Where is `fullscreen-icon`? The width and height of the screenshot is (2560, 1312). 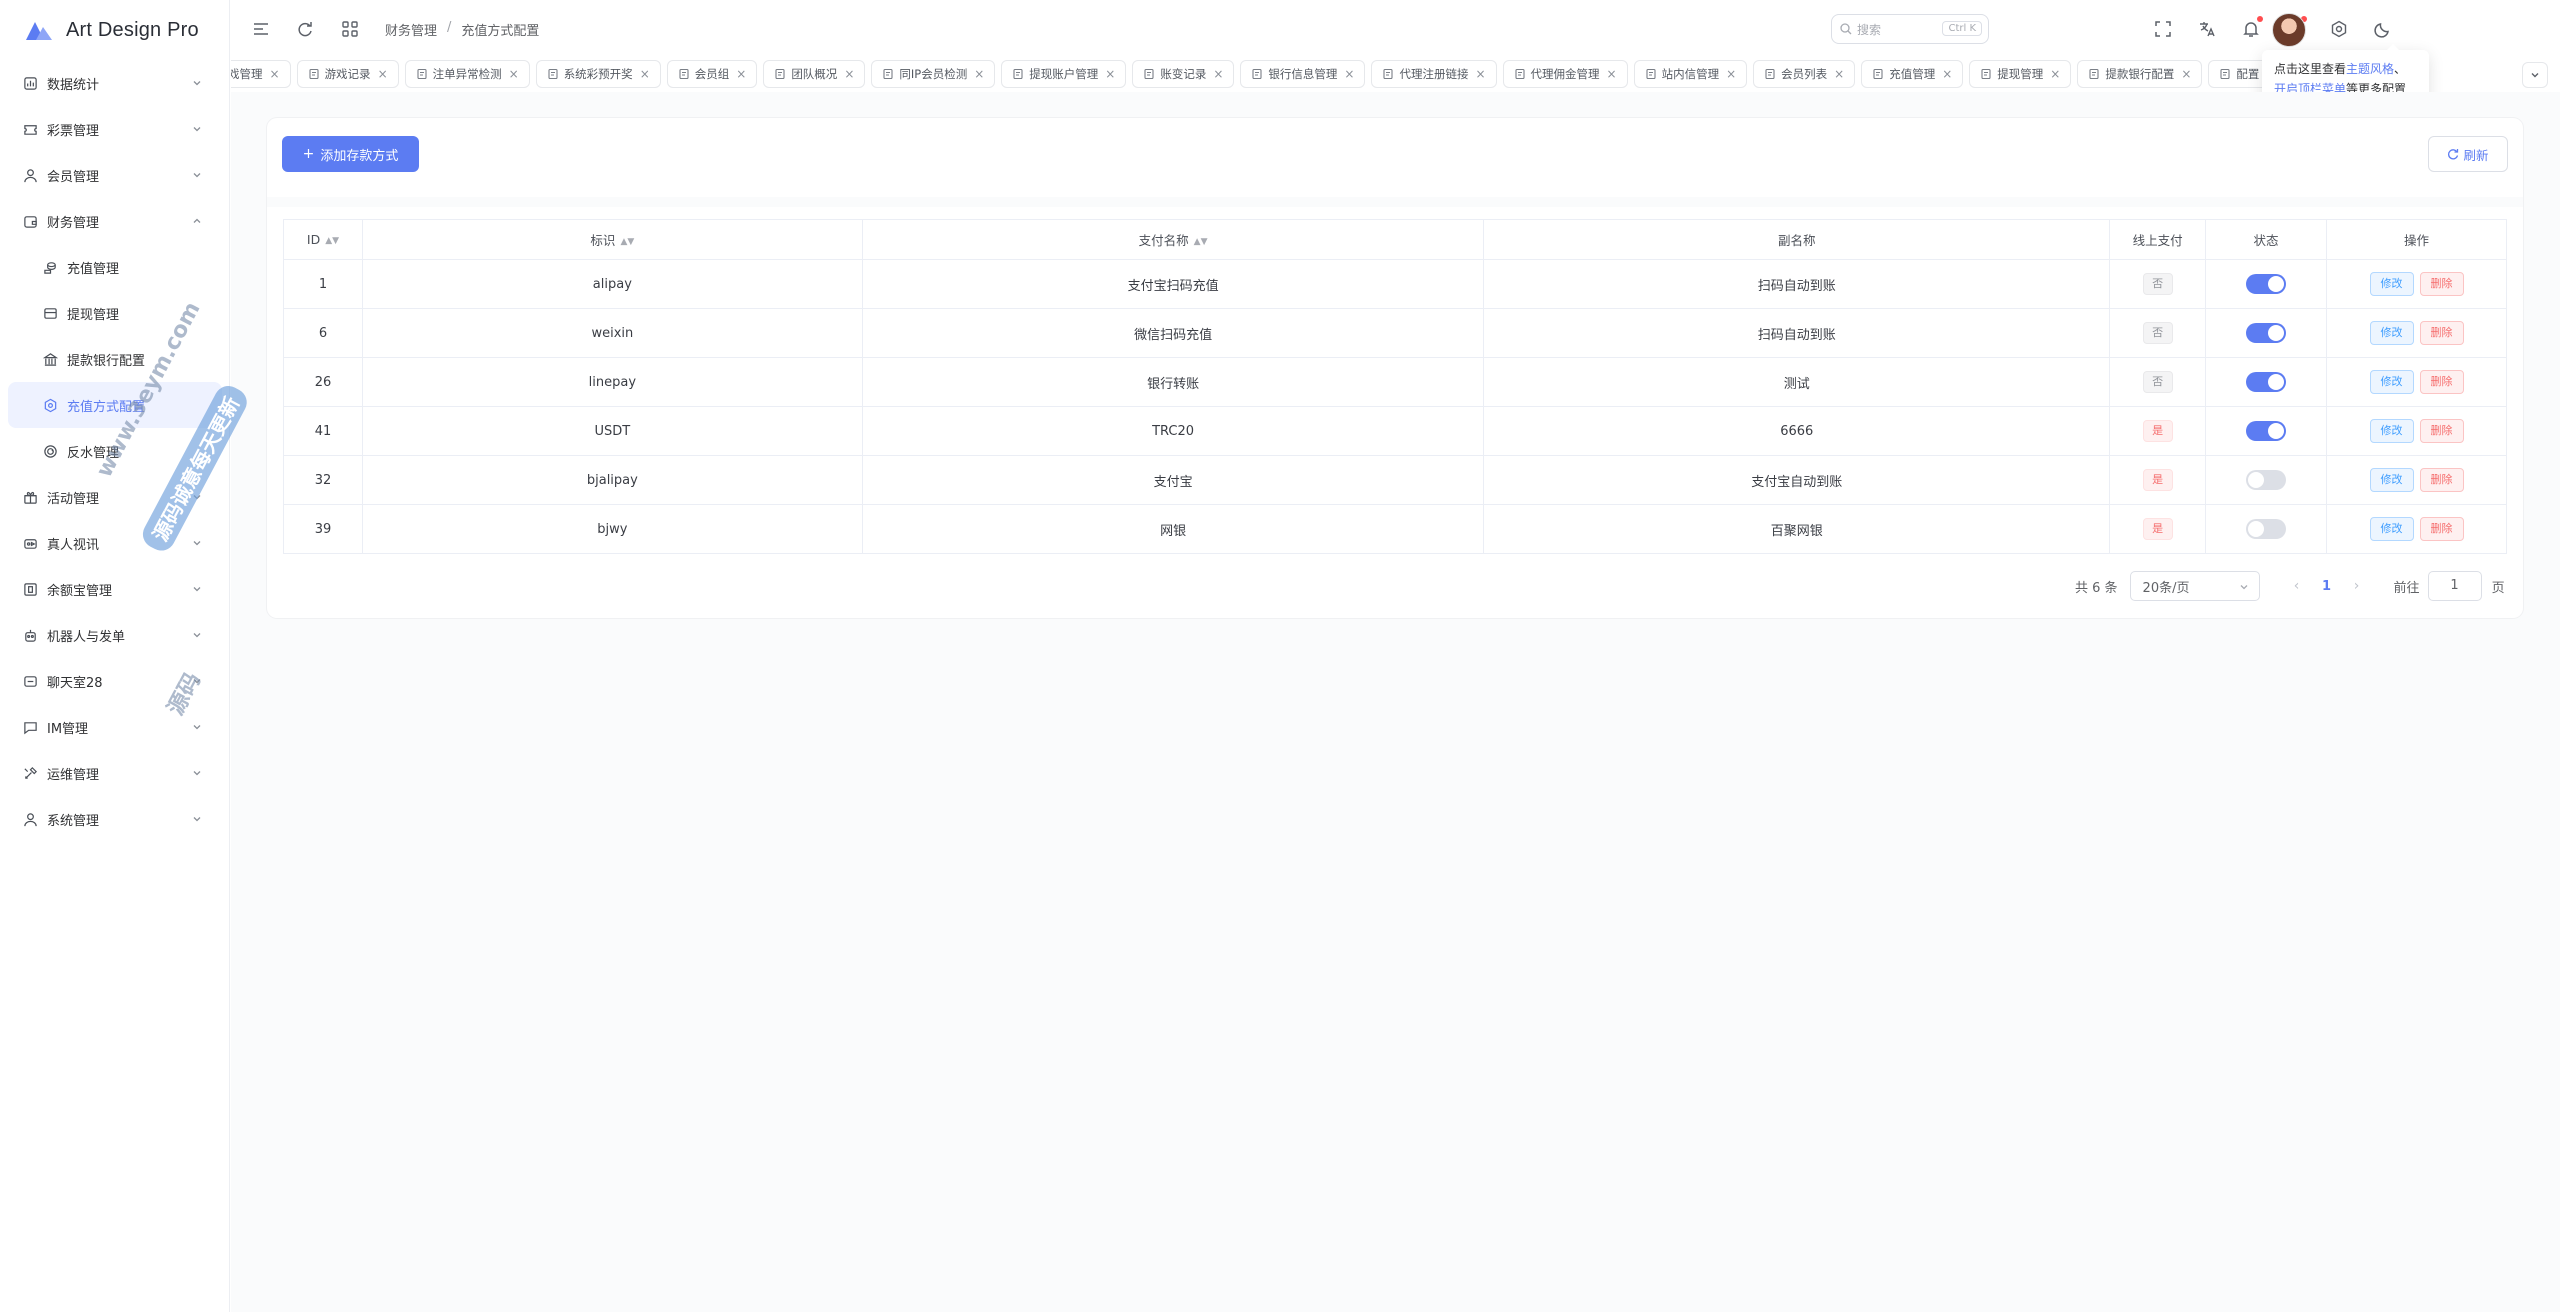 fullscreen-icon is located at coordinates (2163, 29).